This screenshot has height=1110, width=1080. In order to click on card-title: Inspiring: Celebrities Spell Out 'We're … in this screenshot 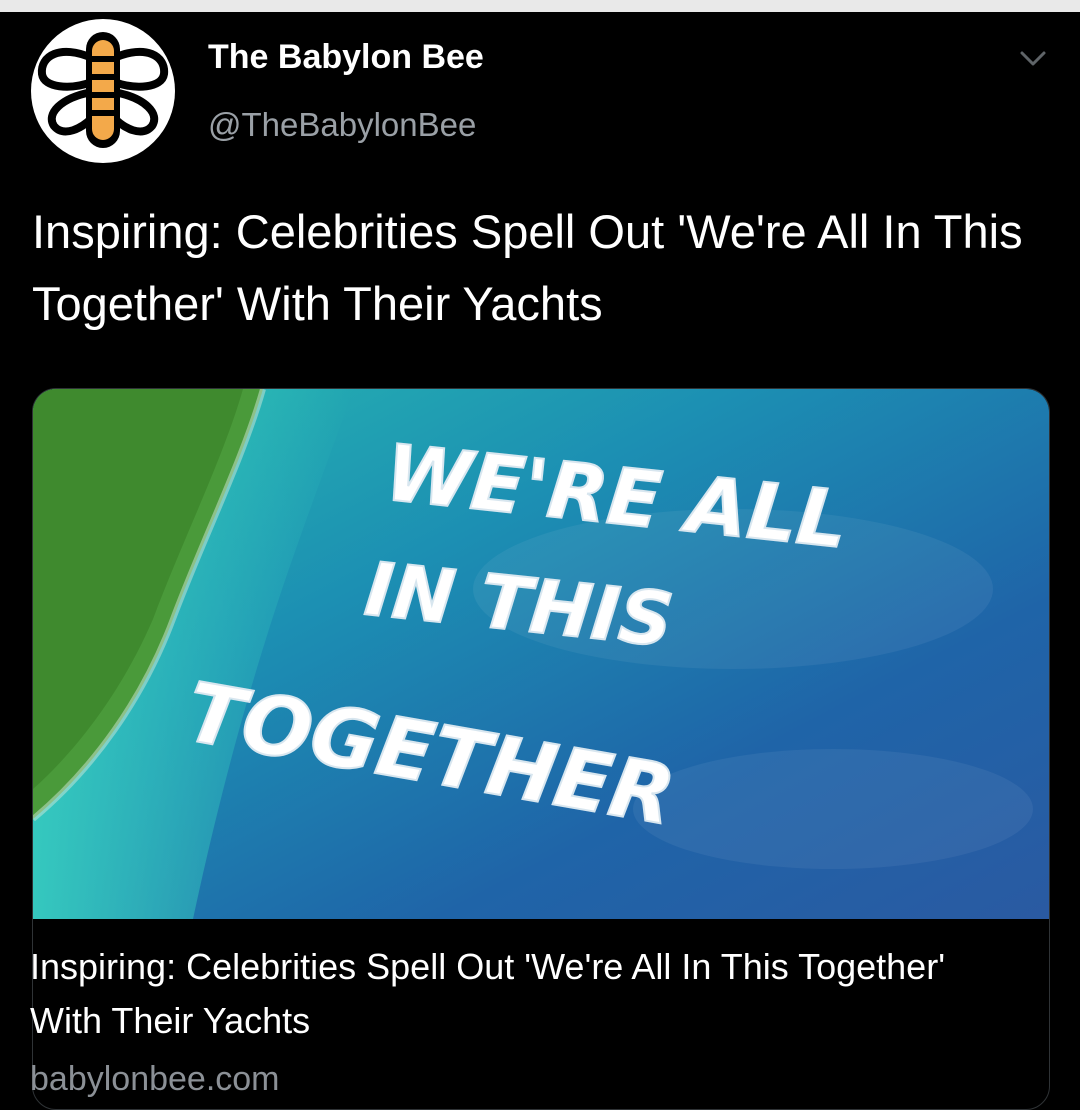, I will do `click(520, 994)`.